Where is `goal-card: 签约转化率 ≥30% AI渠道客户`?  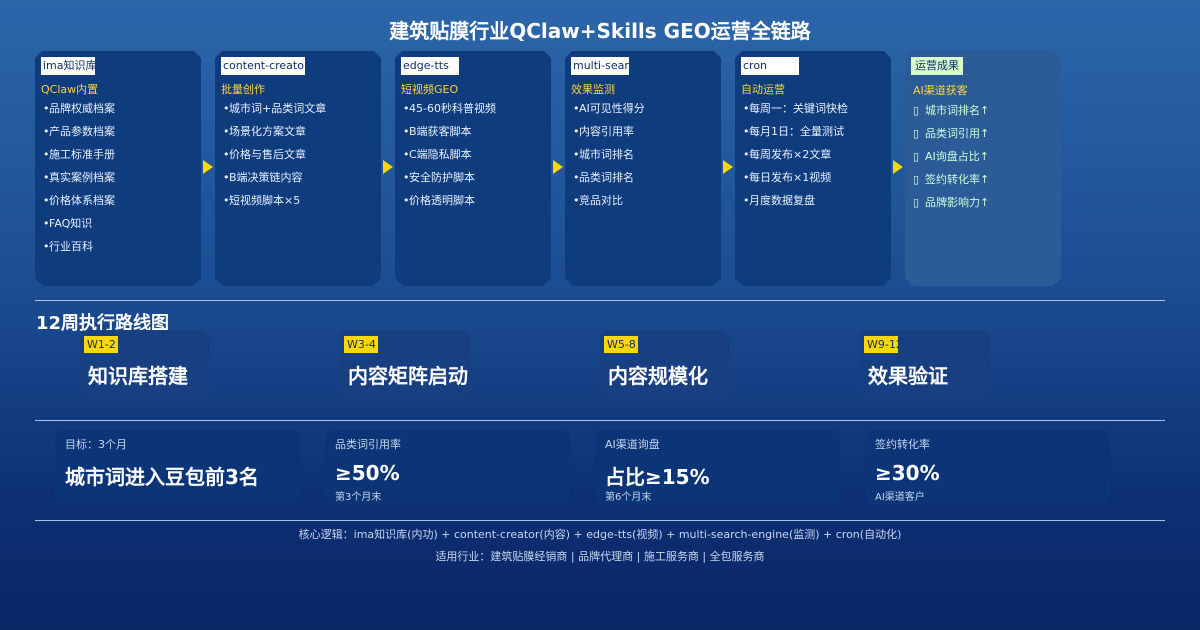
goal-card: 签约转化率 ≥30% AI渠道客户 is located at coordinates (987, 467).